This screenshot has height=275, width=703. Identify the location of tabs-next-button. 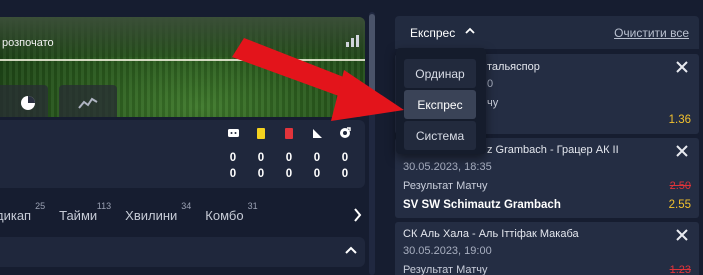
(357, 215).